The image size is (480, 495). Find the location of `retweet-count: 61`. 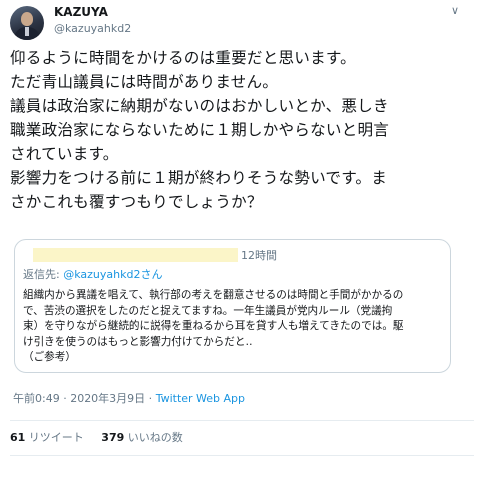

retweet-count: 61 is located at coordinates (18, 437).